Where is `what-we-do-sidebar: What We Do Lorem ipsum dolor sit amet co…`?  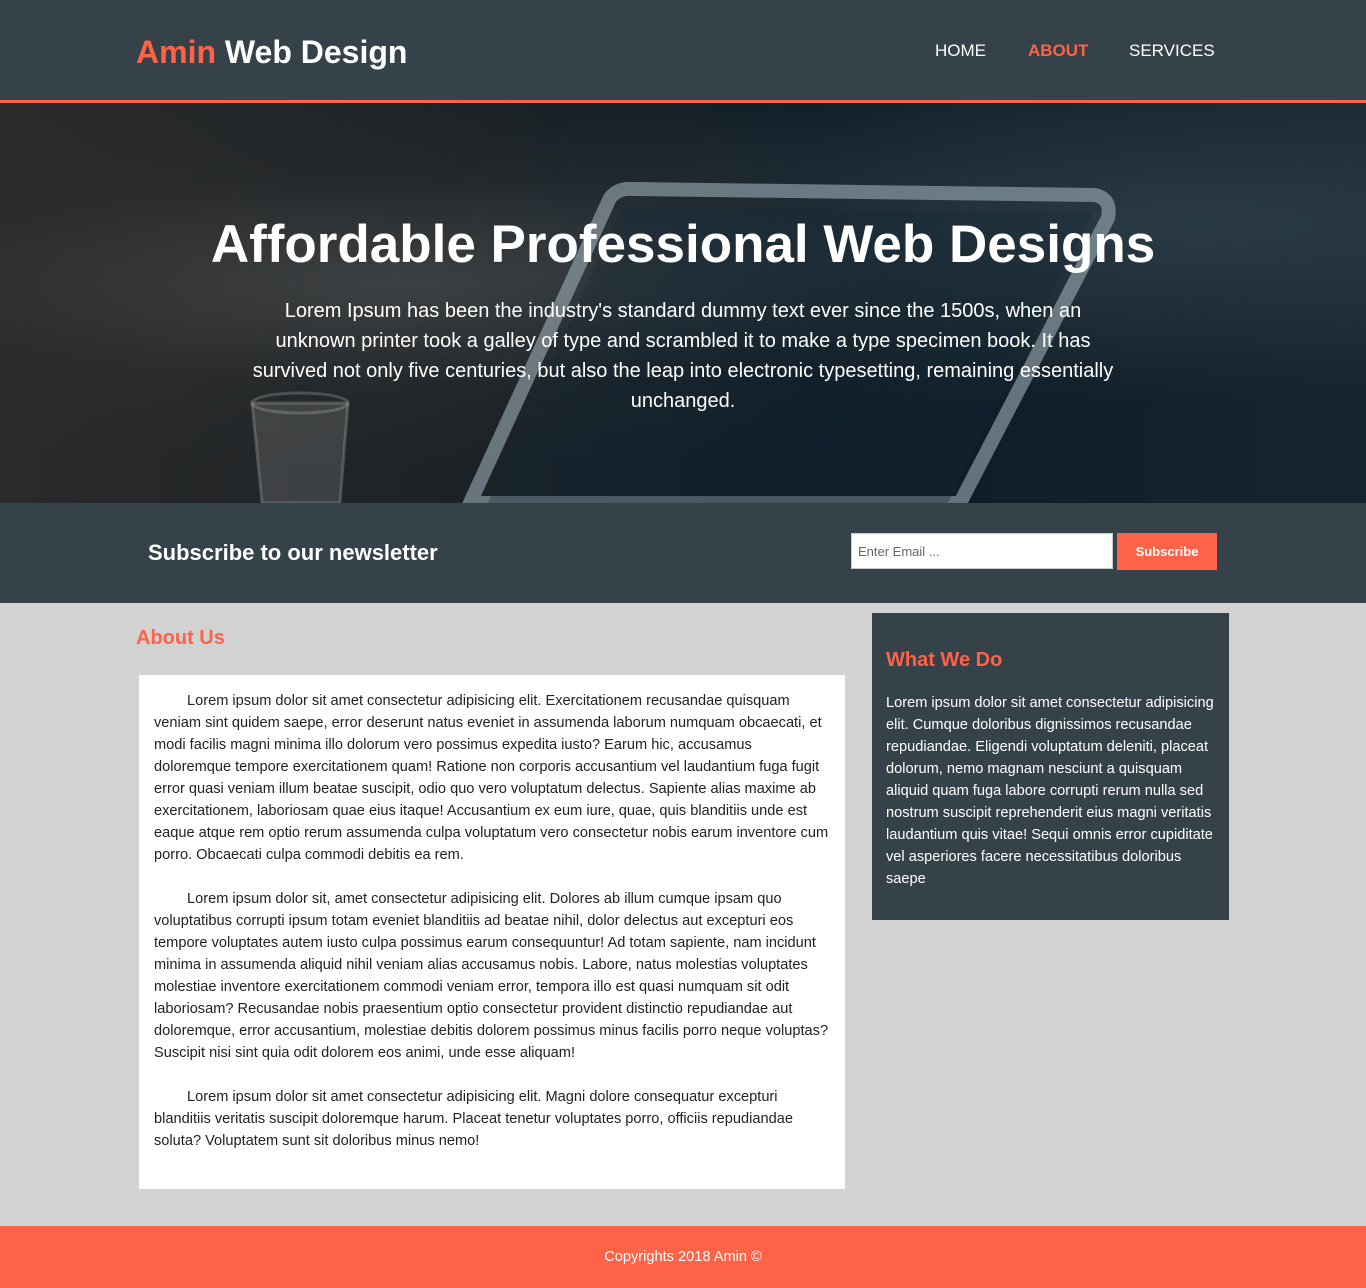 what-we-do-sidebar: What We Do Lorem ipsum dolor sit amet co… is located at coordinates (1050, 766).